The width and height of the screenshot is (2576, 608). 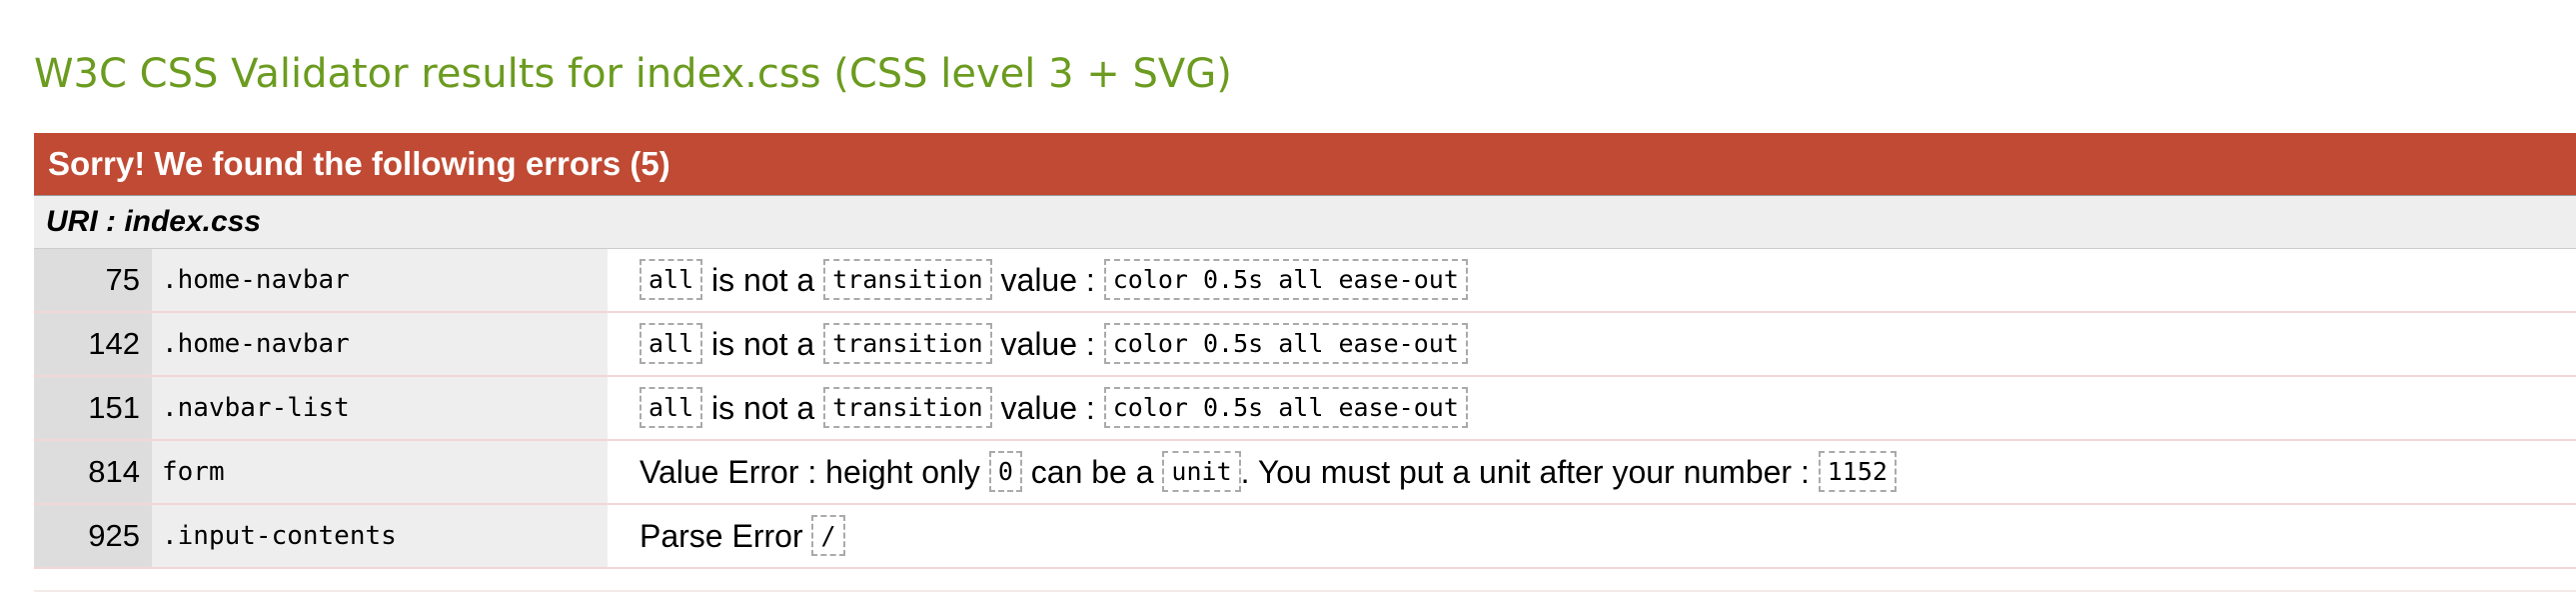 What do you see at coordinates (726, 536) in the screenshot?
I see `message-text: Parse Error` at bounding box center [726, 536].